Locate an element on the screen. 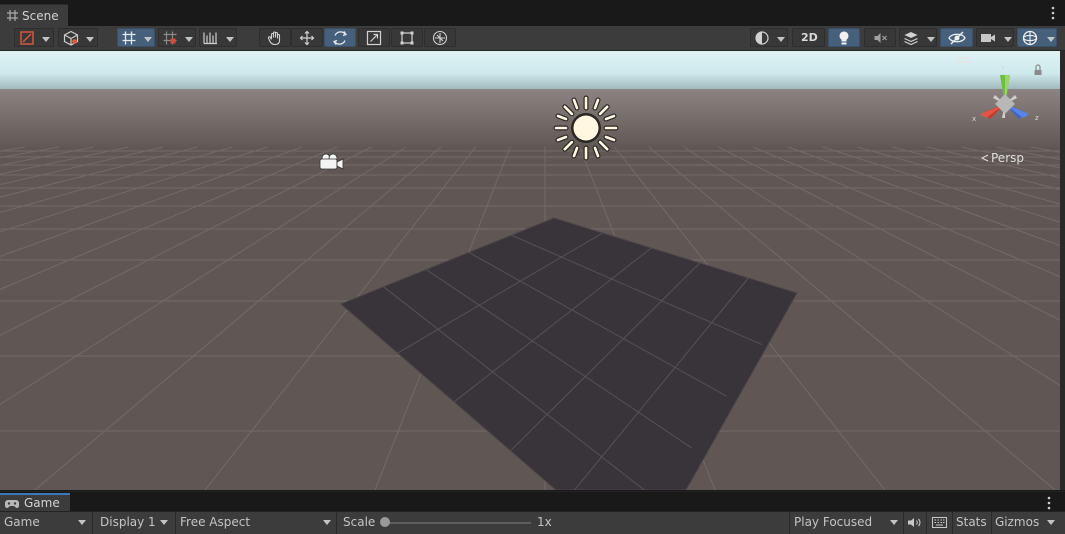 The image size is (1065, 534). axis-z-label: z is located at coordinates (1037, 118).